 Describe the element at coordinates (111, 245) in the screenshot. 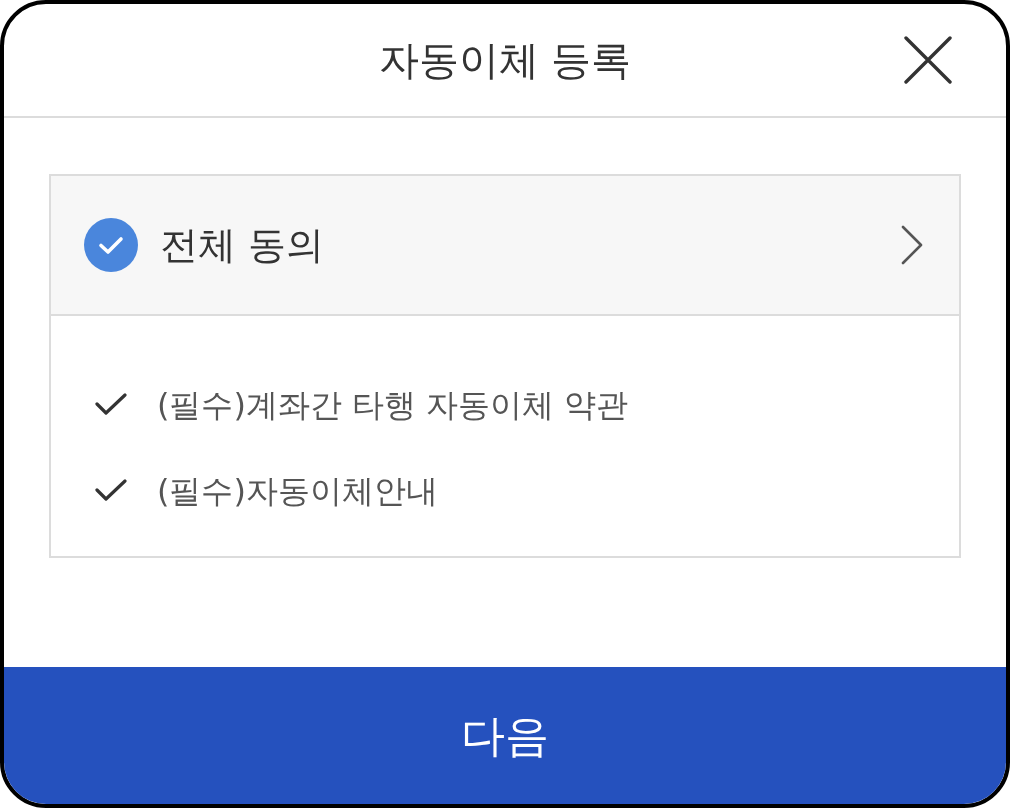

I see `checked-circle-icon` at that location.